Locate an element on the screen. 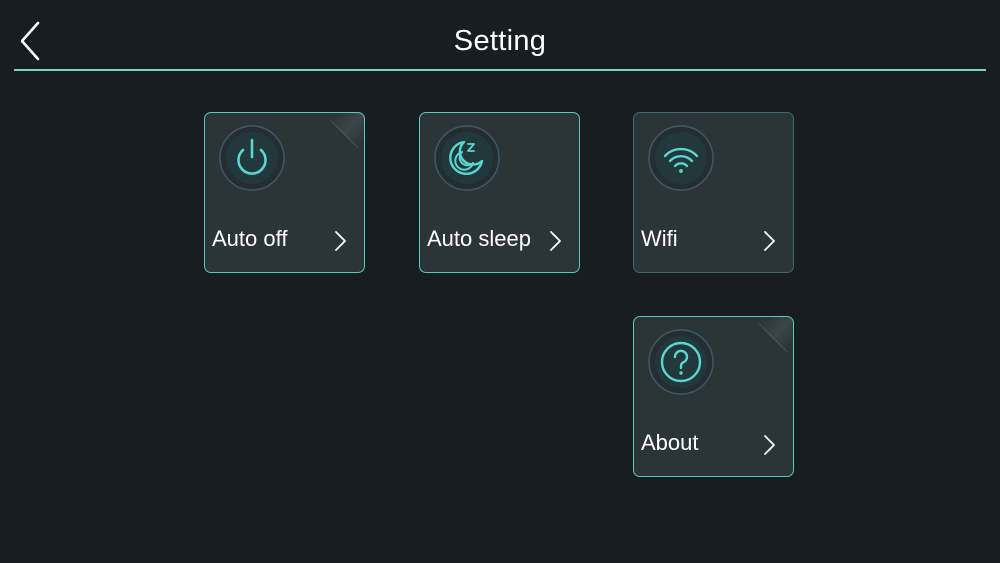 The image size is (1000, 563). question-icon is located at coordinates (681, 362).